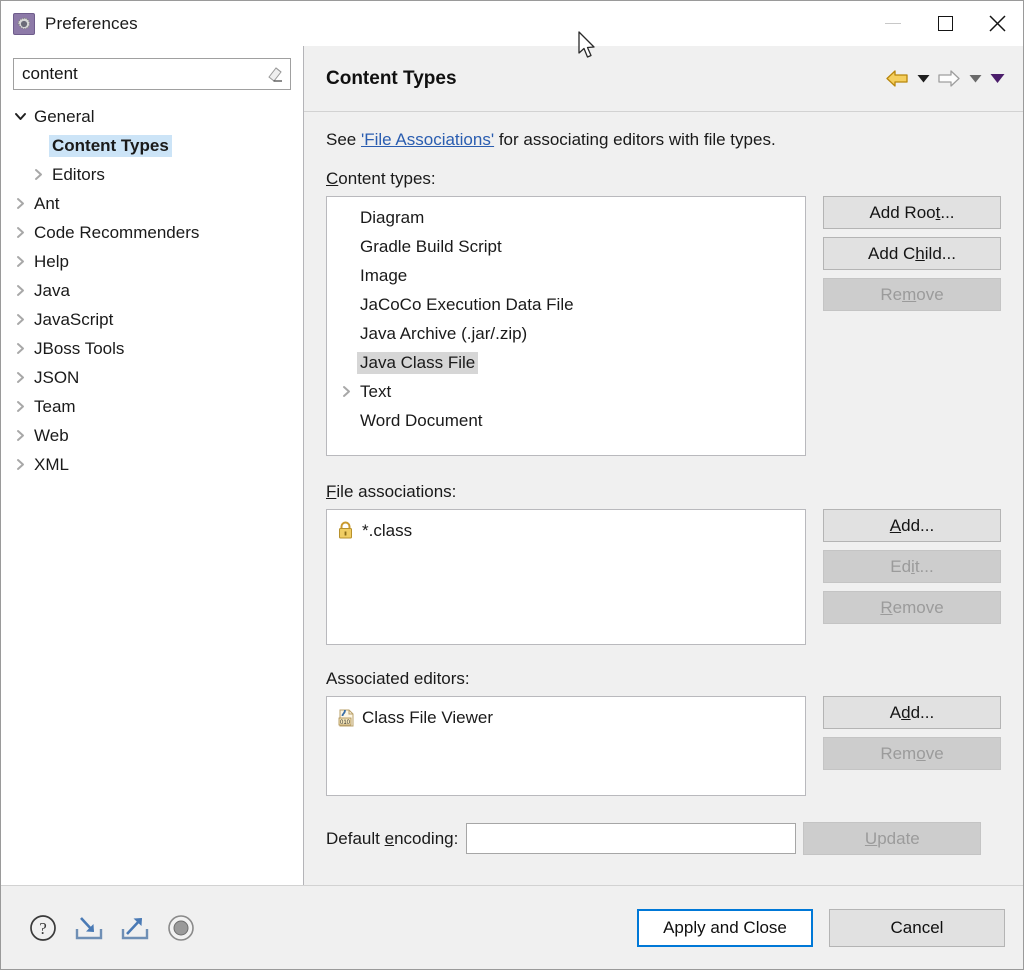 Image resolution: width=1024 pixels, height=970 pixels. I want to click on apply-and-close-button: Apply and Close, so click(725, 927).